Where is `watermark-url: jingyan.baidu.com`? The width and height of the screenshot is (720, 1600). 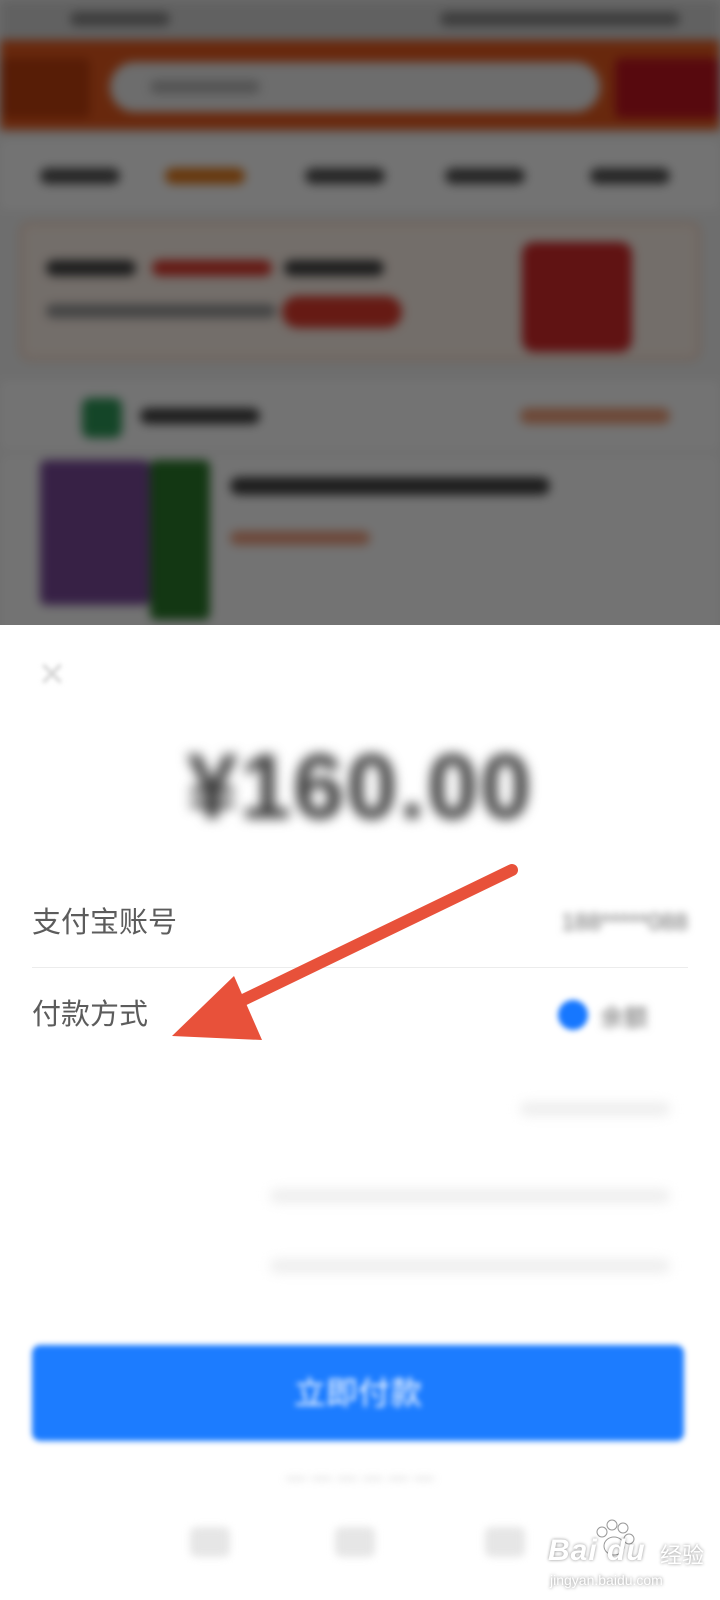 watermark-url: jingyan.baidu.com is located at coordinates (606, 1580).